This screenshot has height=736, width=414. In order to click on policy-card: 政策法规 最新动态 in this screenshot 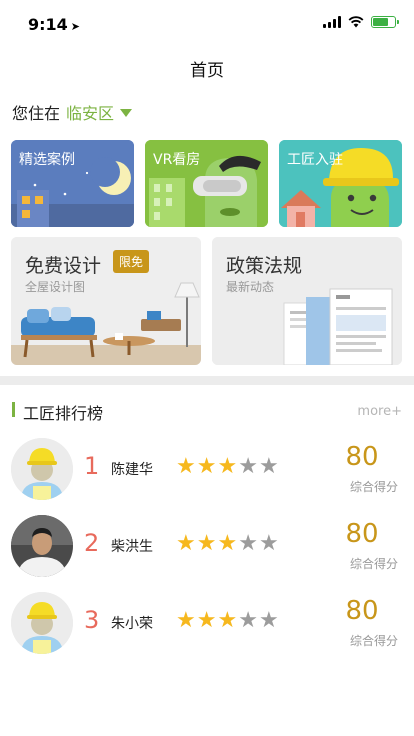, I will do `click(307, 301)`.